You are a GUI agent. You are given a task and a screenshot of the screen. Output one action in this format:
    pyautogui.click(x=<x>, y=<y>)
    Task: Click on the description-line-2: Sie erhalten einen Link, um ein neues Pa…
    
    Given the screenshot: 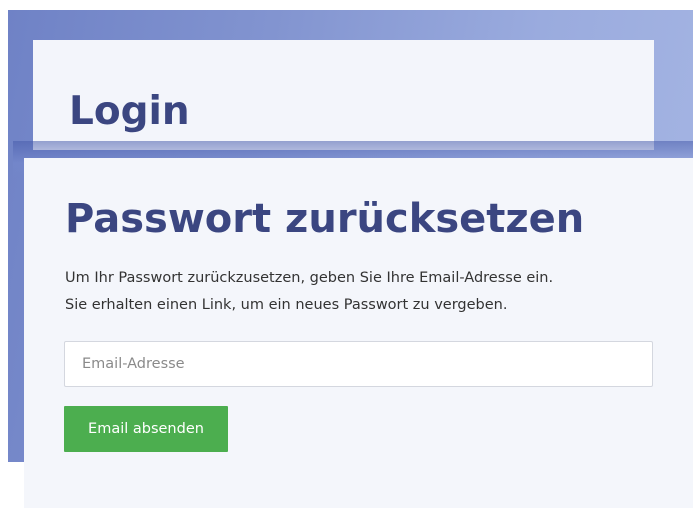 What is the action you would take?
    pyautogui.click(x=286, y=305)
    